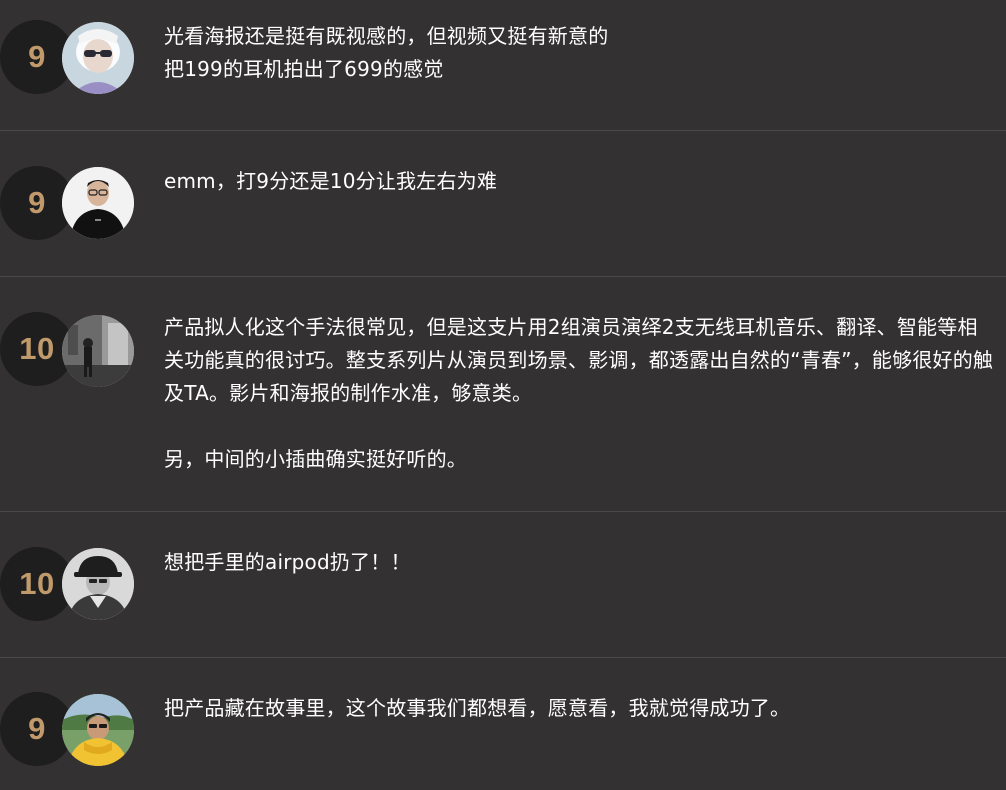  I want to click on review-text: 光看海报还是挺有既视感的，但视频又挺有新意的 把199的耳机拍出了699的感觉, so click(386, 52).